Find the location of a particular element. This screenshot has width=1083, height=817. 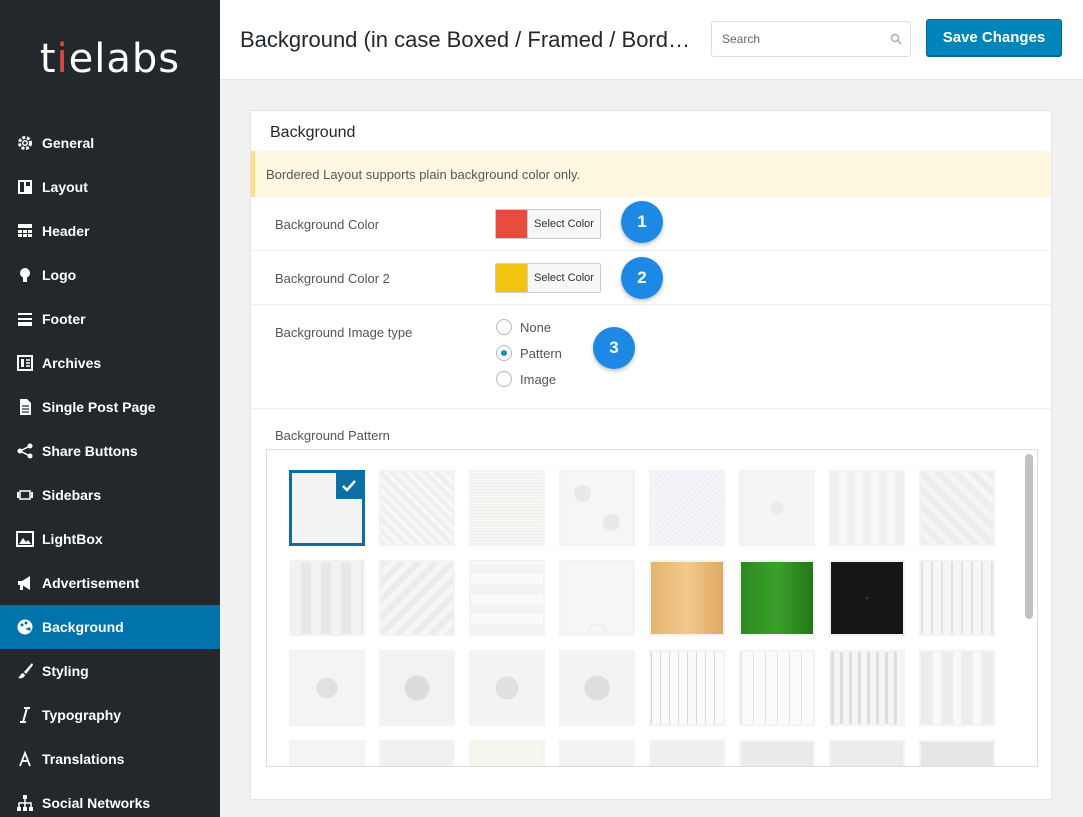

background-color-row: Background Color Select Color 1 is located at coordinates (651, 224).